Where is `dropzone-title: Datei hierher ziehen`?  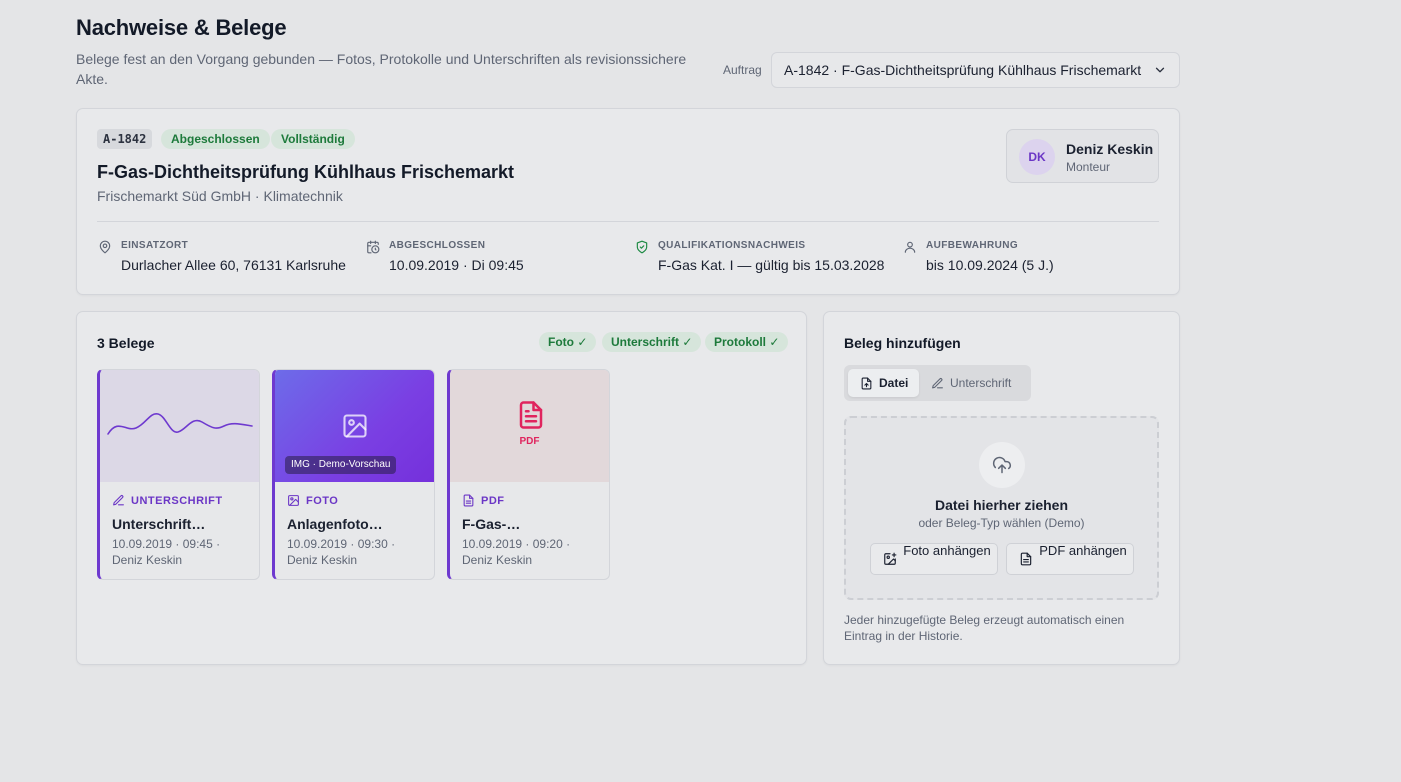 dropzone-title: Datei hierher ziehen is located at coordinates (1001, 505).